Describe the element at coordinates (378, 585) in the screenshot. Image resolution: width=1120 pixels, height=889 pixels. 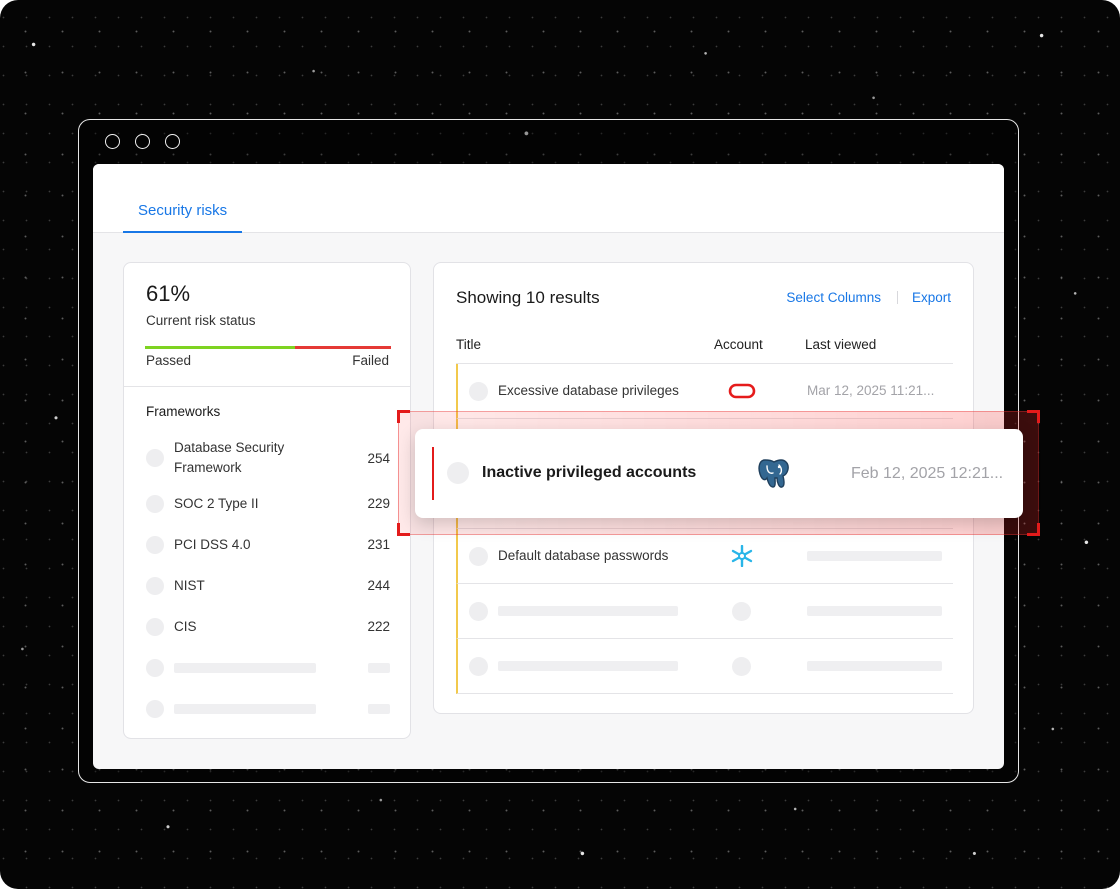
I see `framework-count: 244` at that location.